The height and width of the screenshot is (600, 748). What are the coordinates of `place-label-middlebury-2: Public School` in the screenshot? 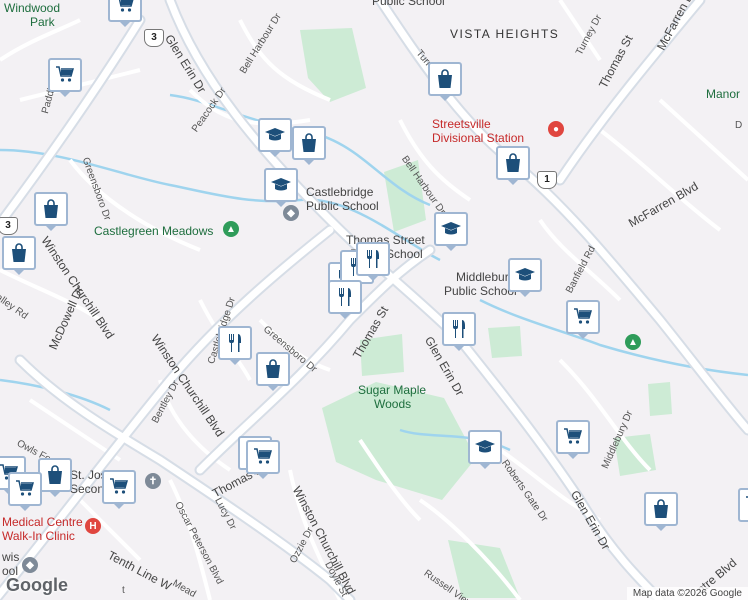 It's located at (480, 291).